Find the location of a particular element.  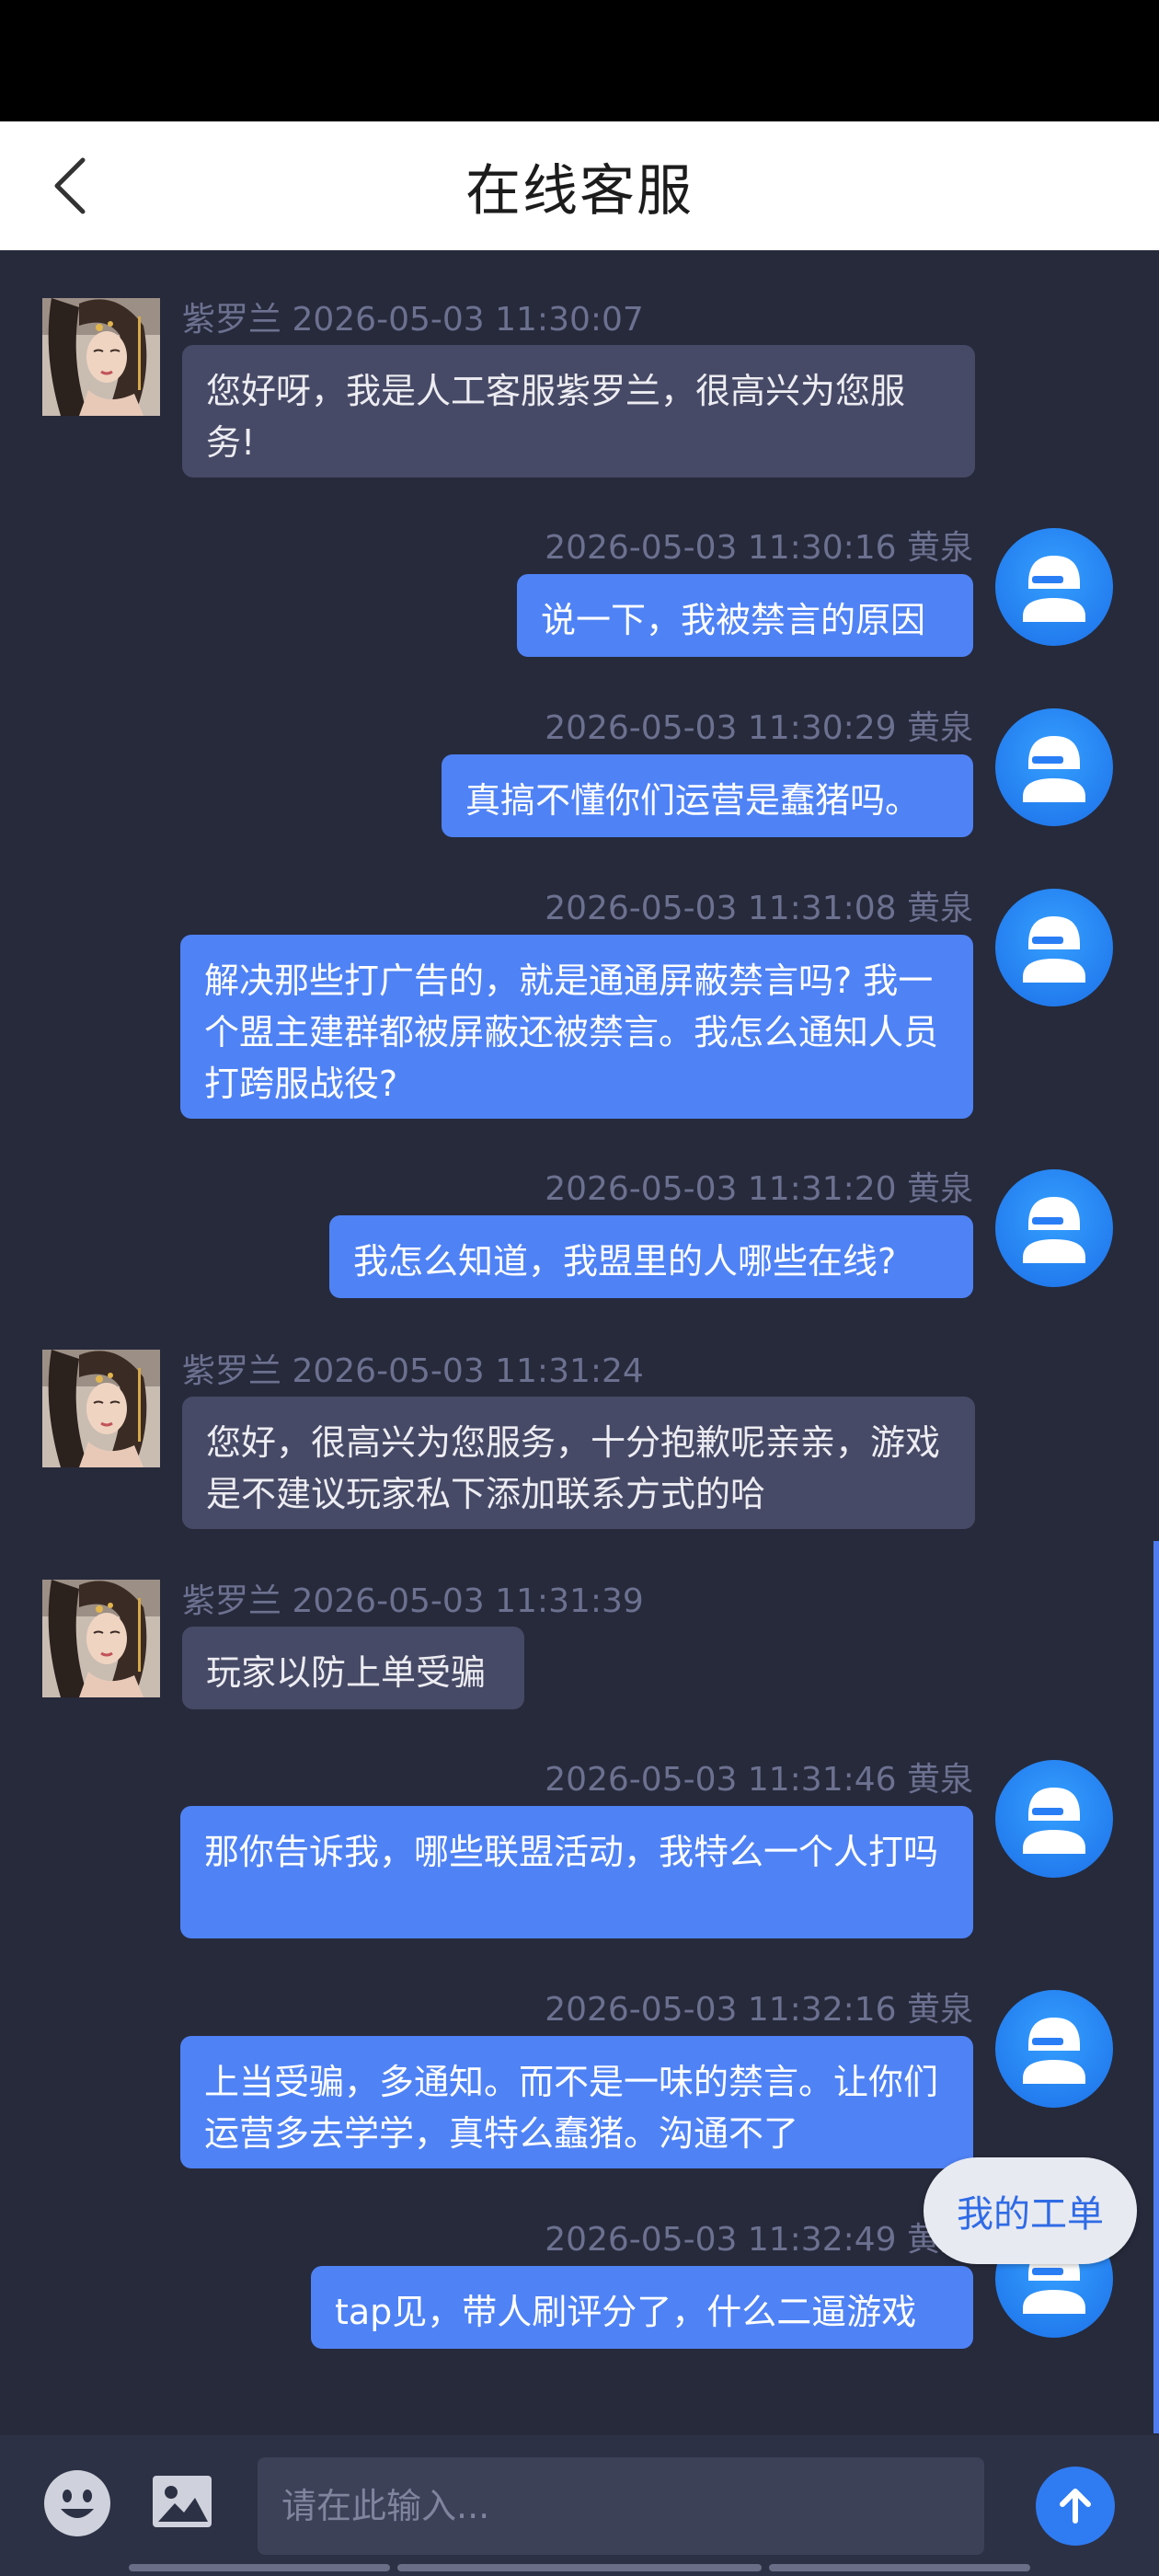

page-title: 在线客服 is located at coordinates (579, 191).